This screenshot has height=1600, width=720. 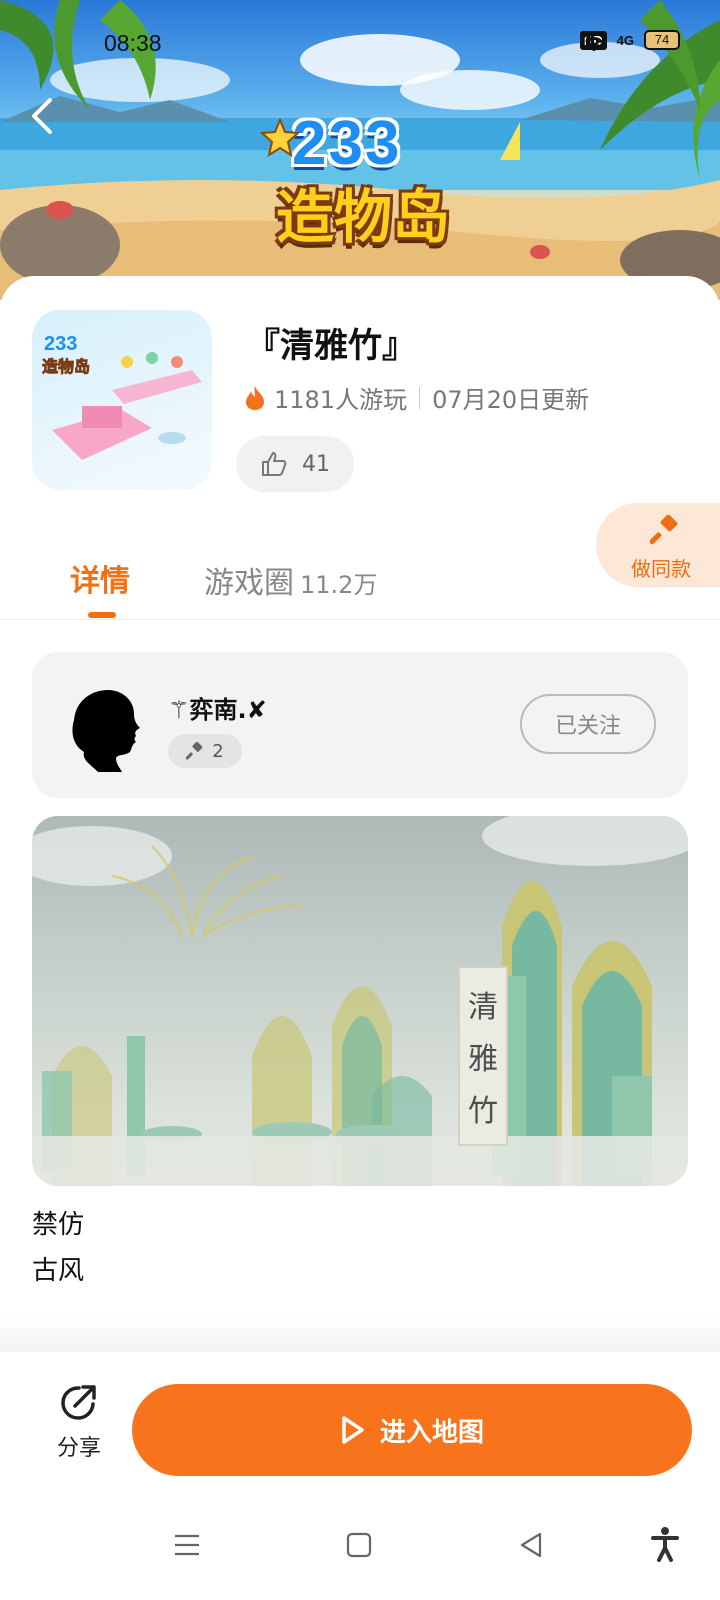 I want to click on share-button: 分享, so click(x=79, y=1422).